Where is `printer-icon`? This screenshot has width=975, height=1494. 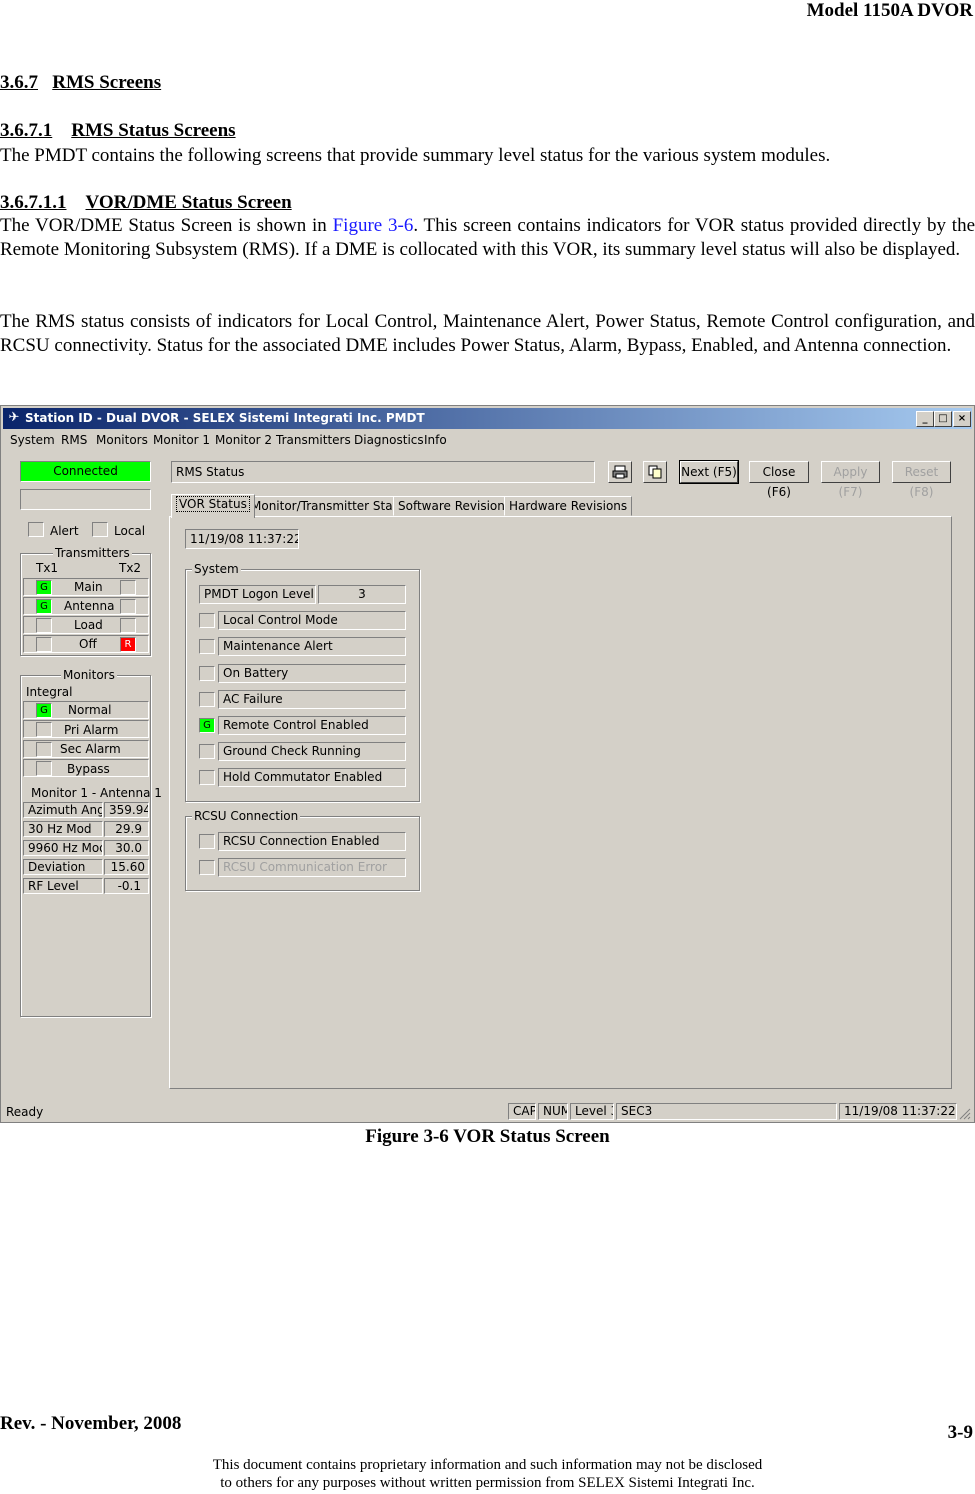
printer-icon is located at coordinates (620, 472).